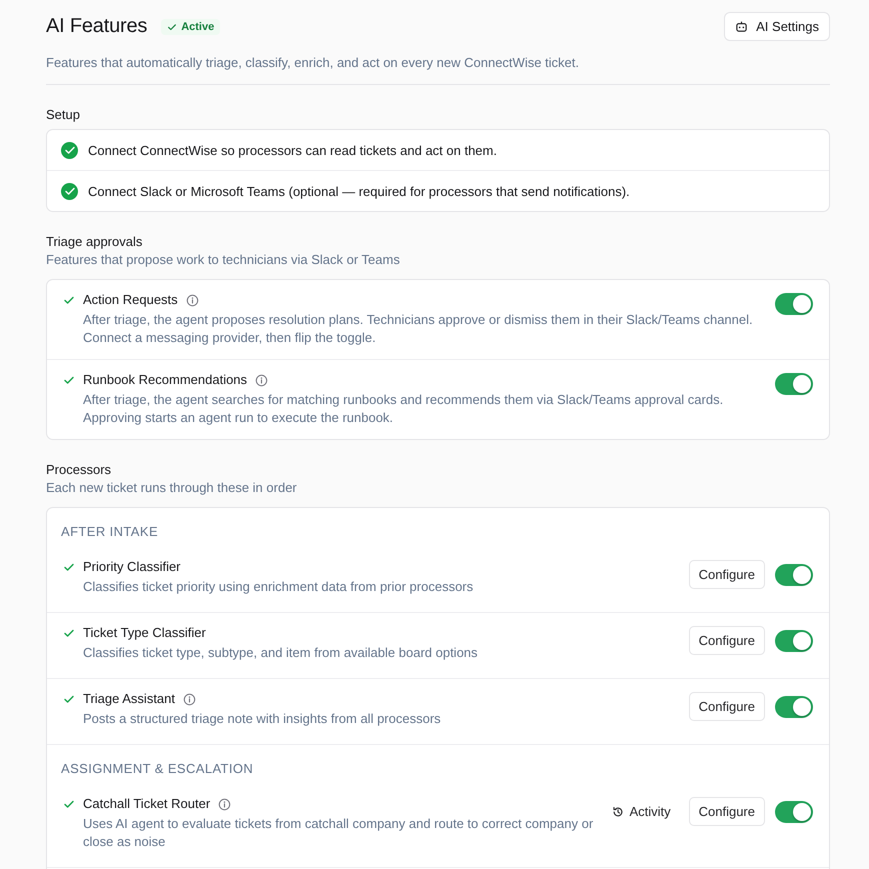 The height and width of the screenshot is (869, 869). I want to click on feature-description: After triage, the agent searches for matching runbooks and recommends them via Slack/Teams approval cards. Approving starts an agent run to execute the runbook., so click(403, 409).